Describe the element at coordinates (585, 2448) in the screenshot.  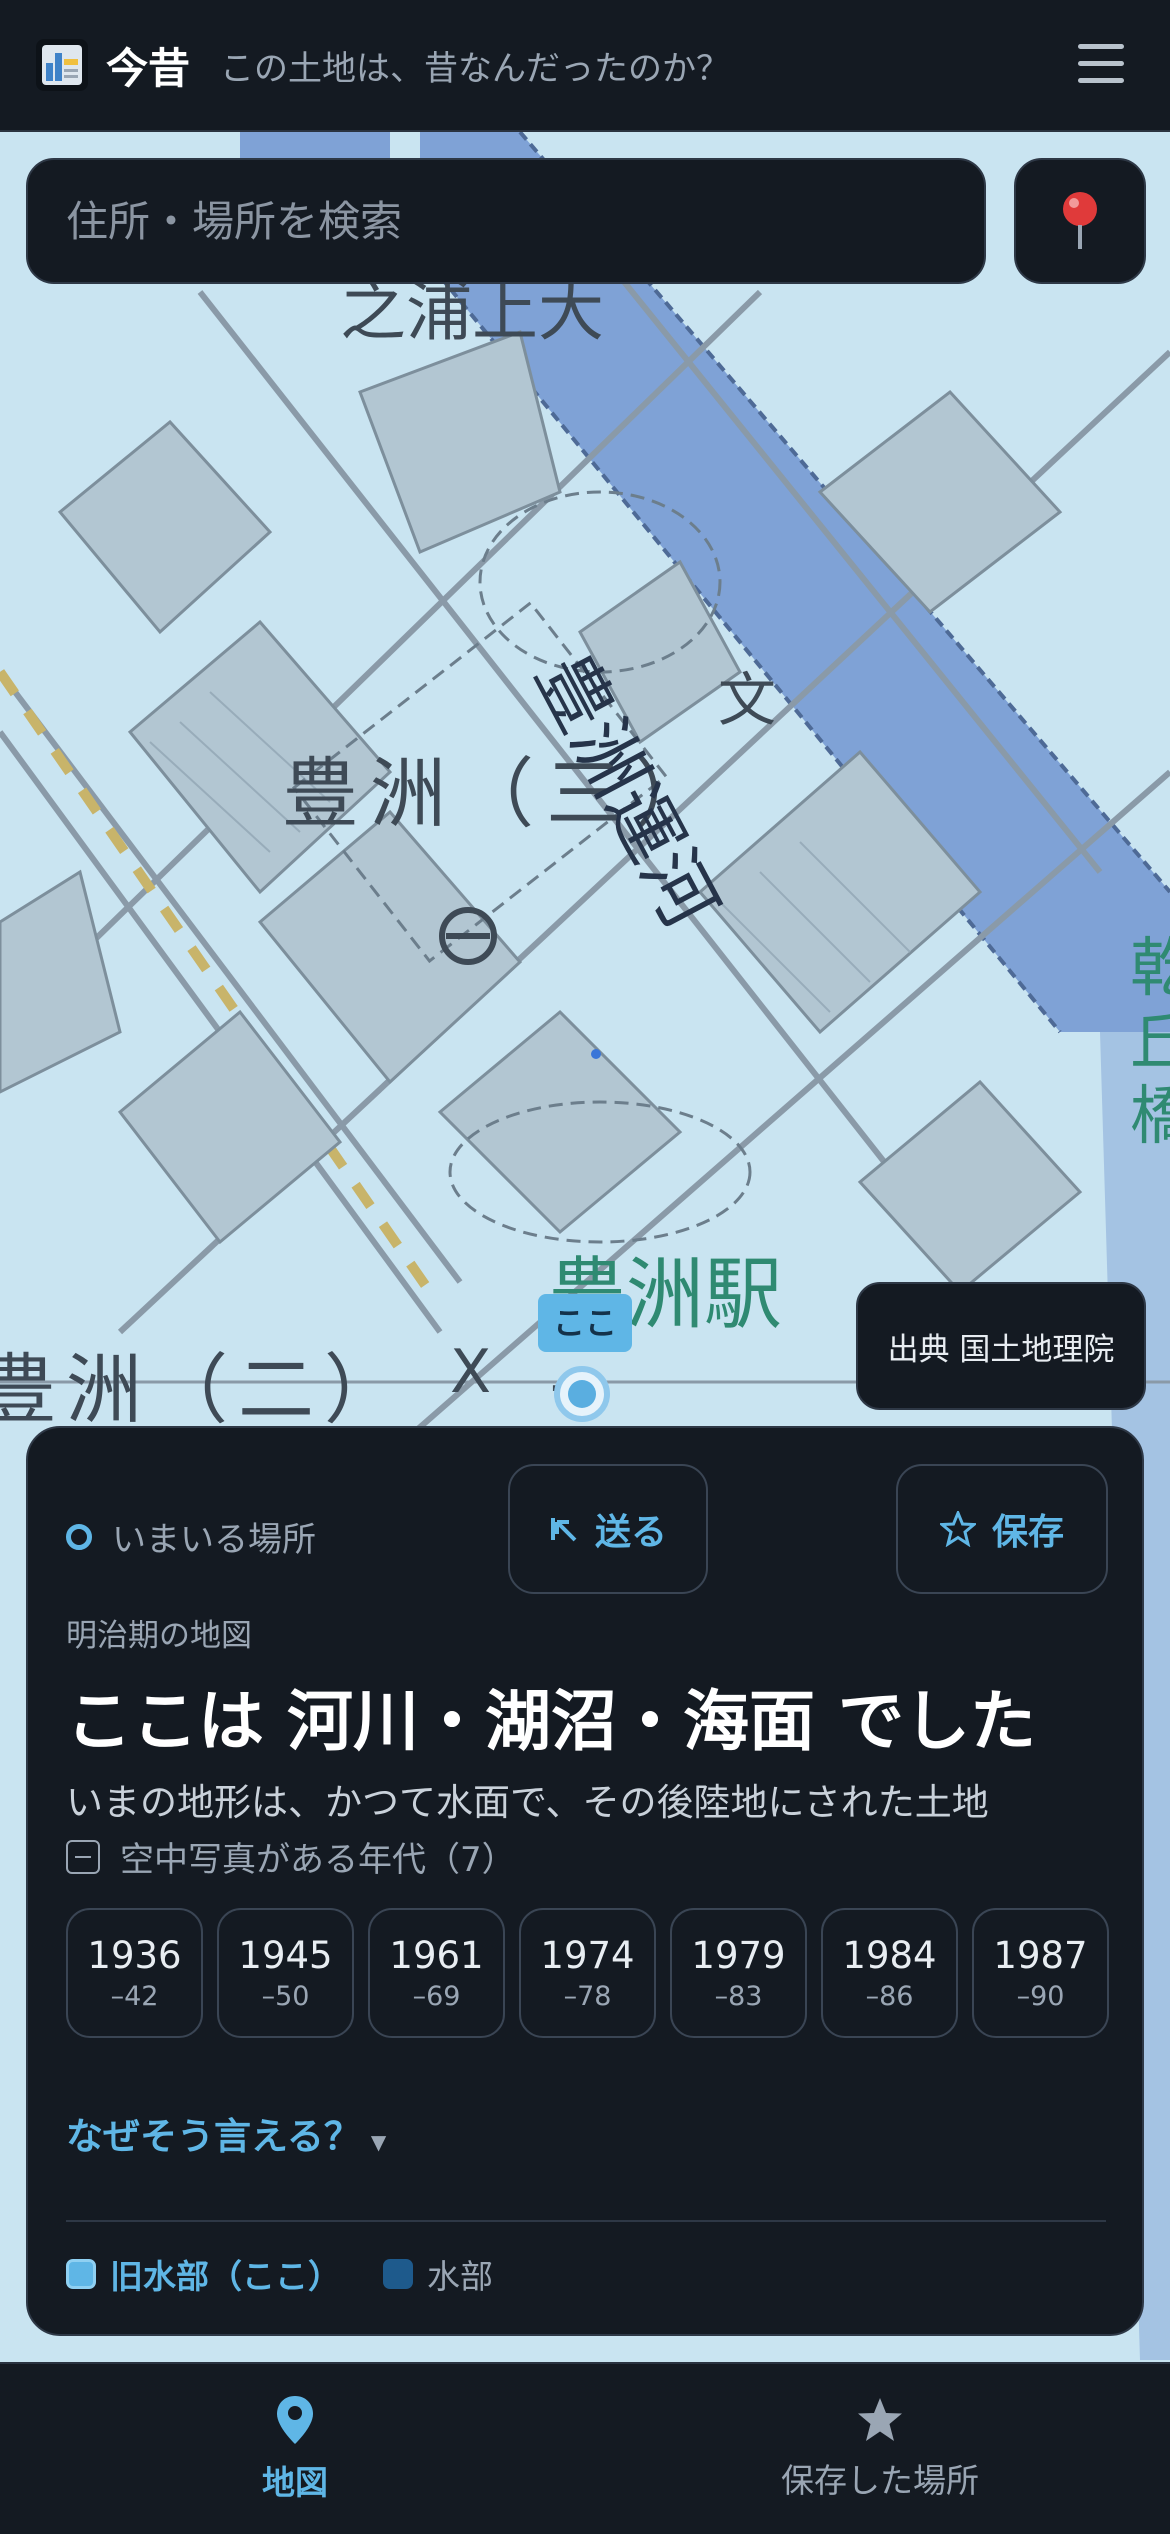
I see `bottom-tab-bar: 地図 保存した場所` at that location.